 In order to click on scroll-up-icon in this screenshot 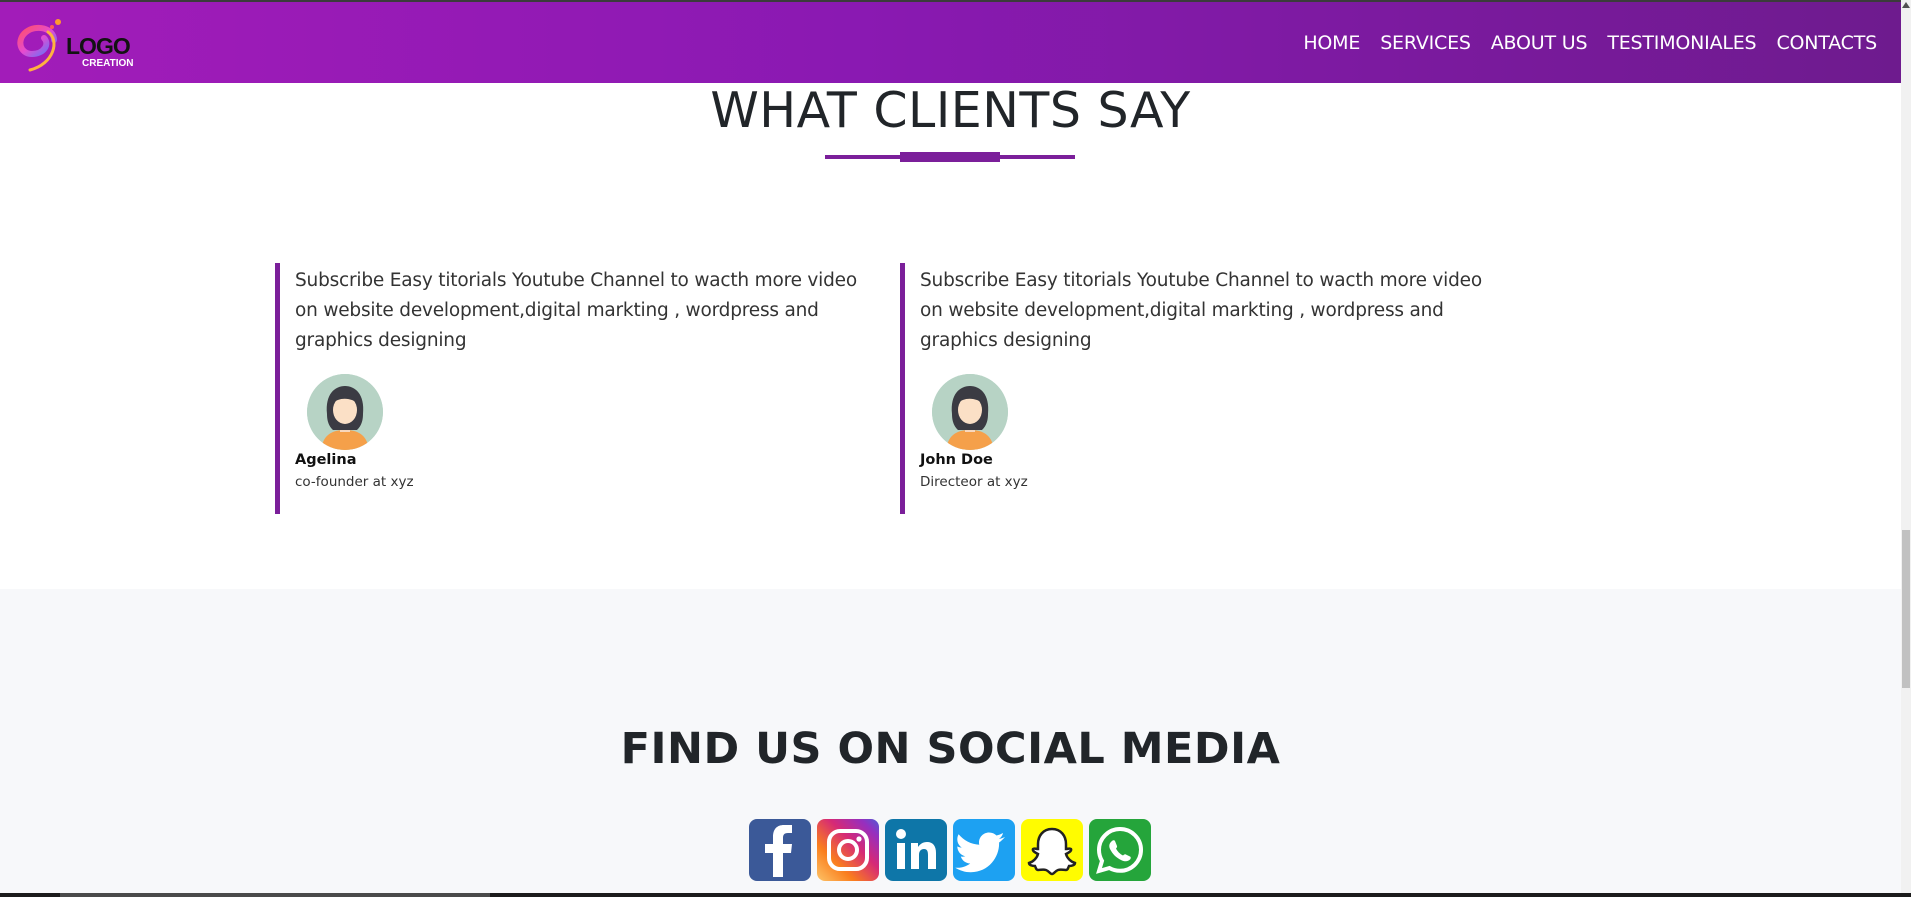, I will do `click(1906, 5)`.